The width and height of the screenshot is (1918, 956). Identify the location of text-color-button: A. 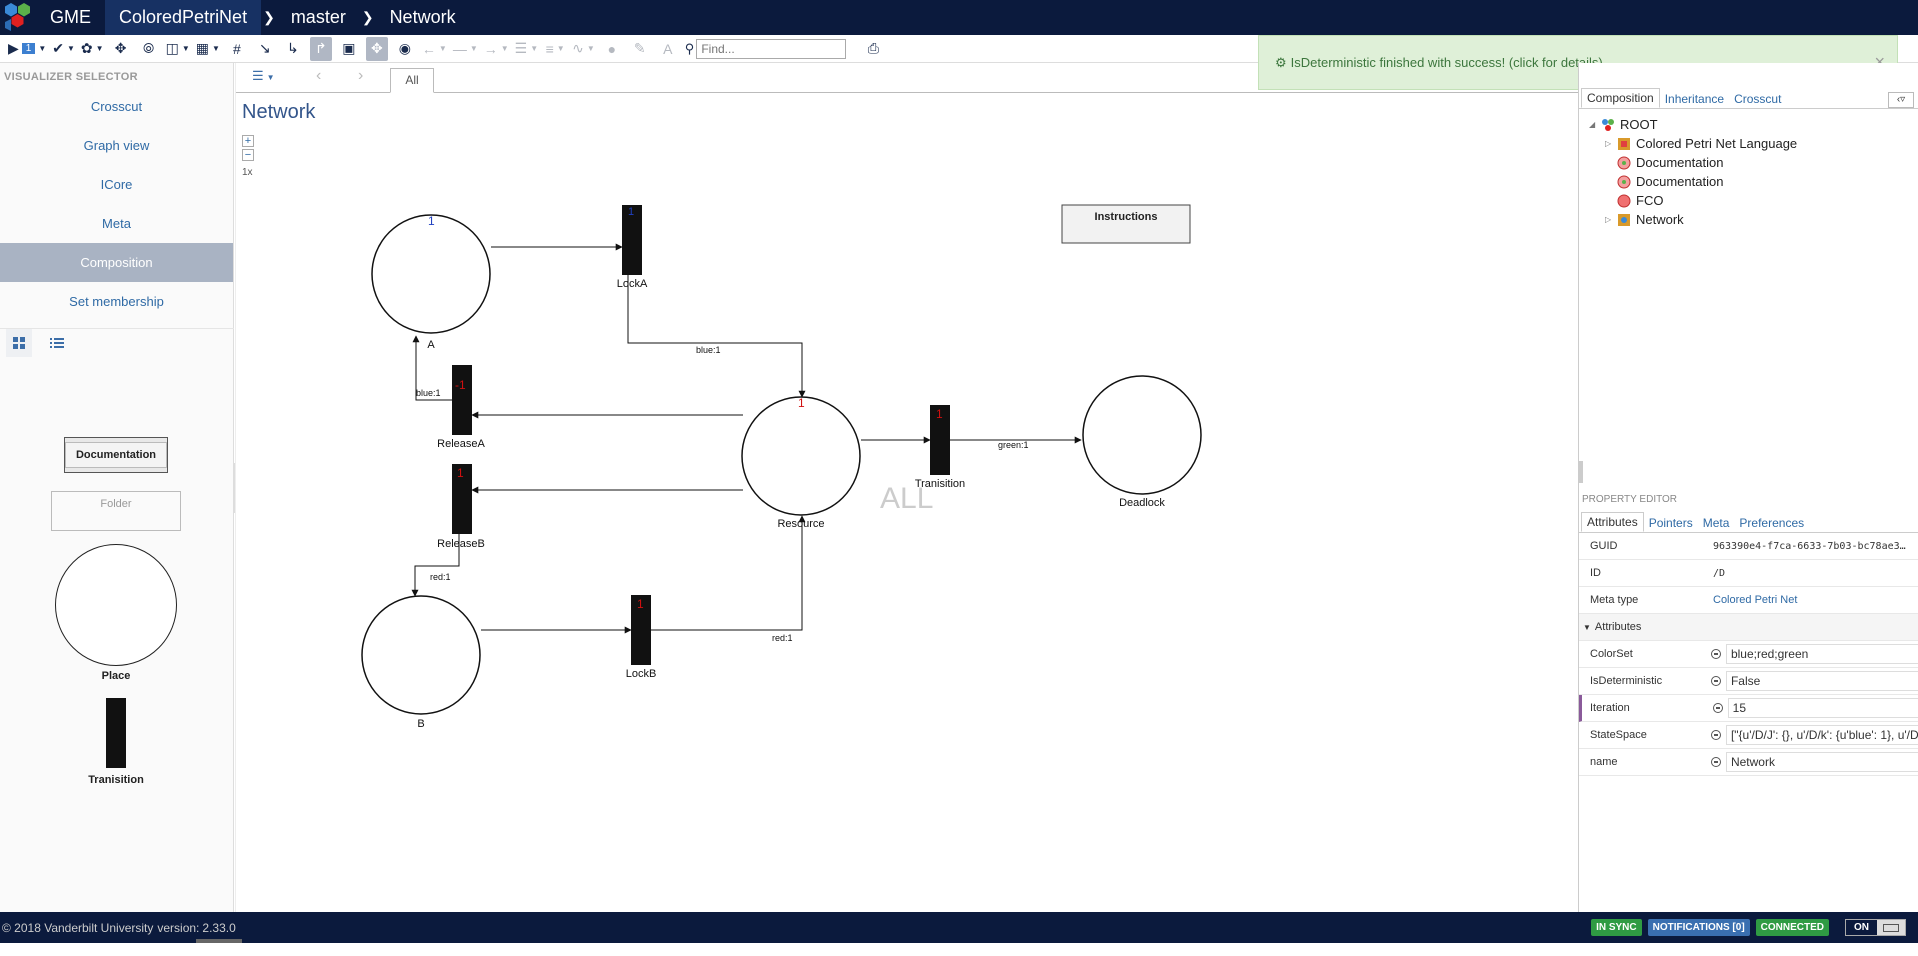
(668, 49).